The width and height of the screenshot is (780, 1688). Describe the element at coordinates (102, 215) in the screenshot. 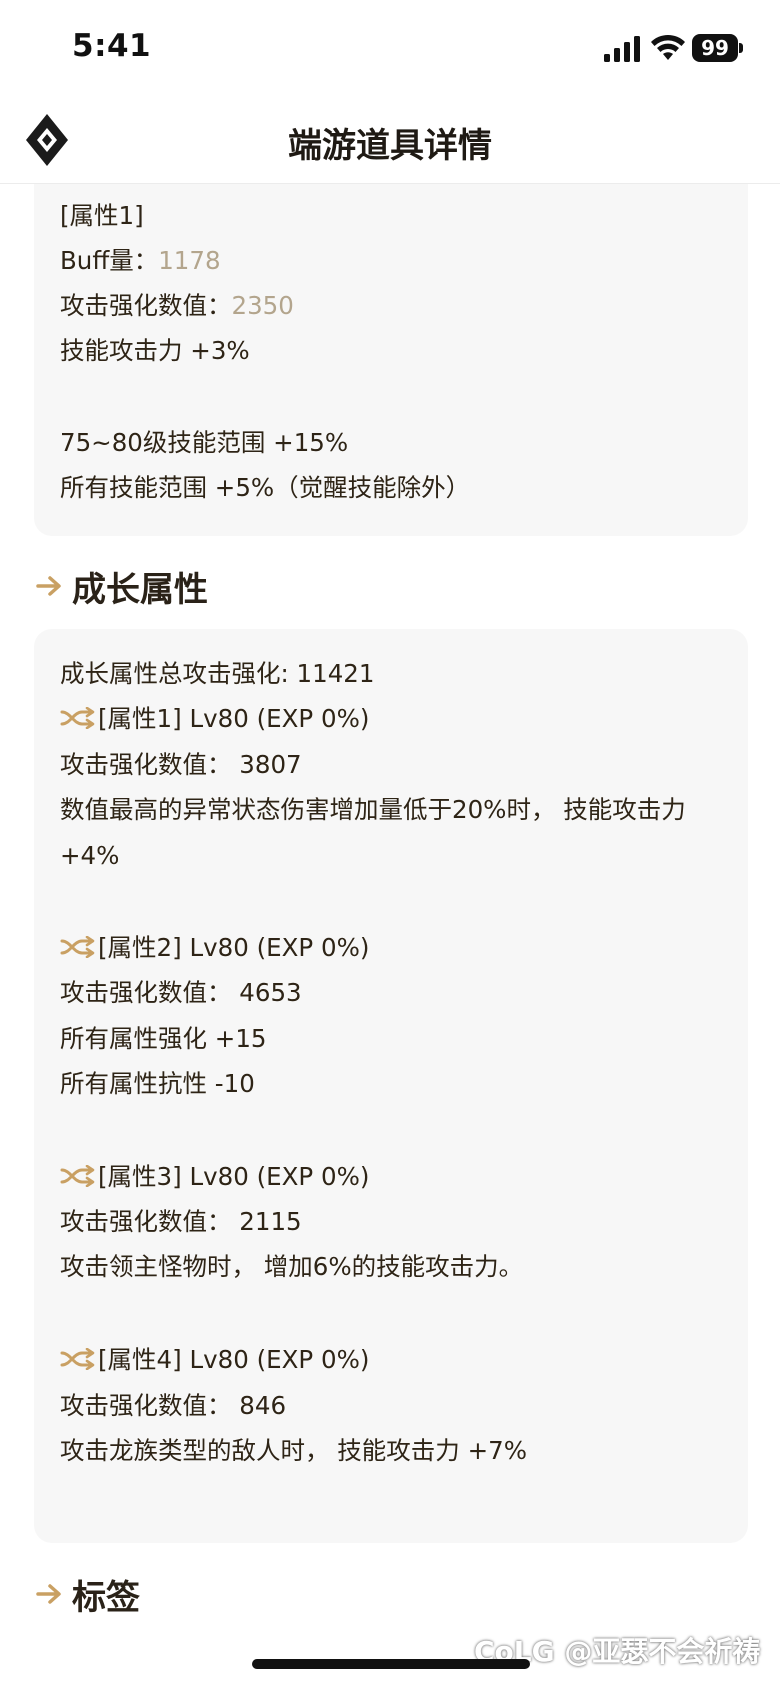

I see `attr-line: [属性1]` at that location.